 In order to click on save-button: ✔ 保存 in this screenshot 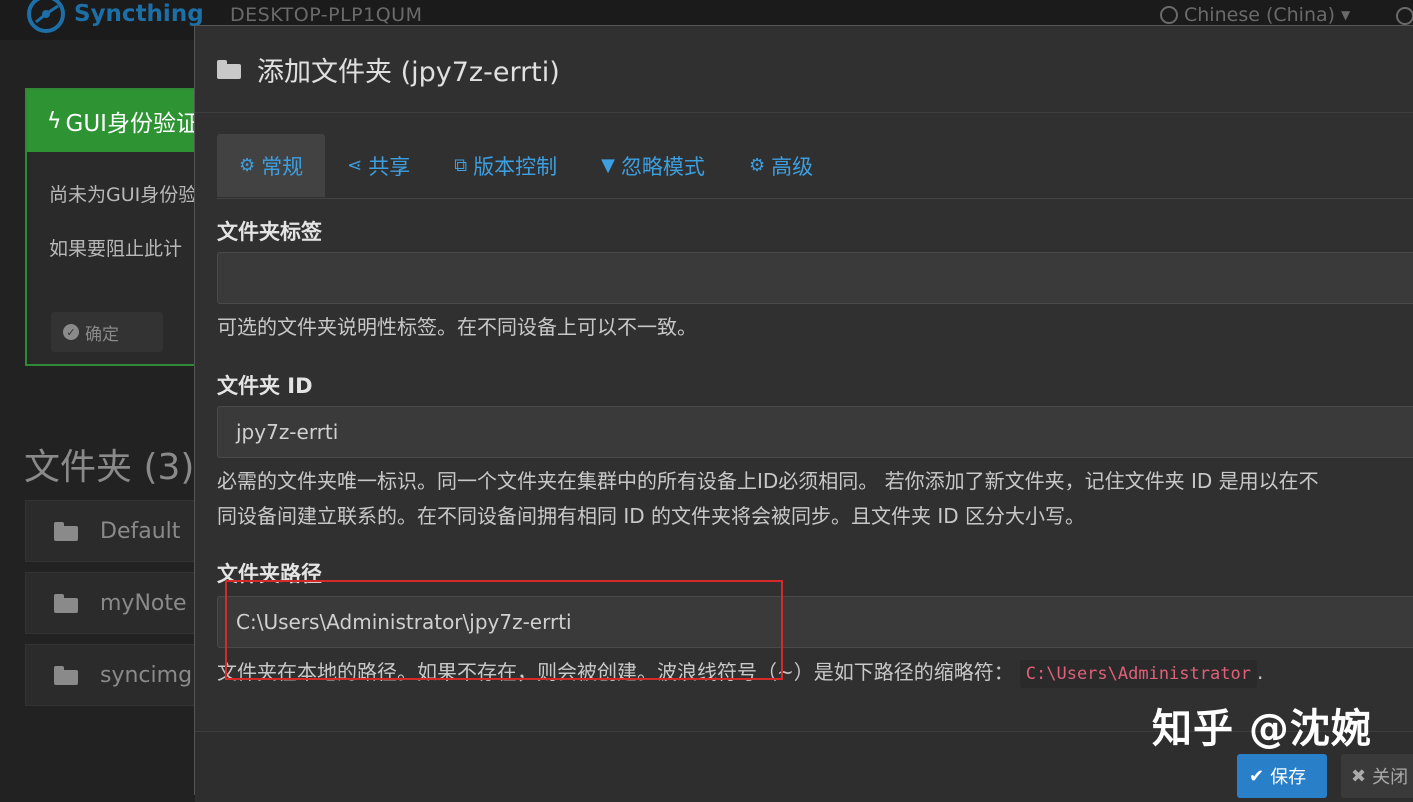, I will do `click(1282, 776)`.